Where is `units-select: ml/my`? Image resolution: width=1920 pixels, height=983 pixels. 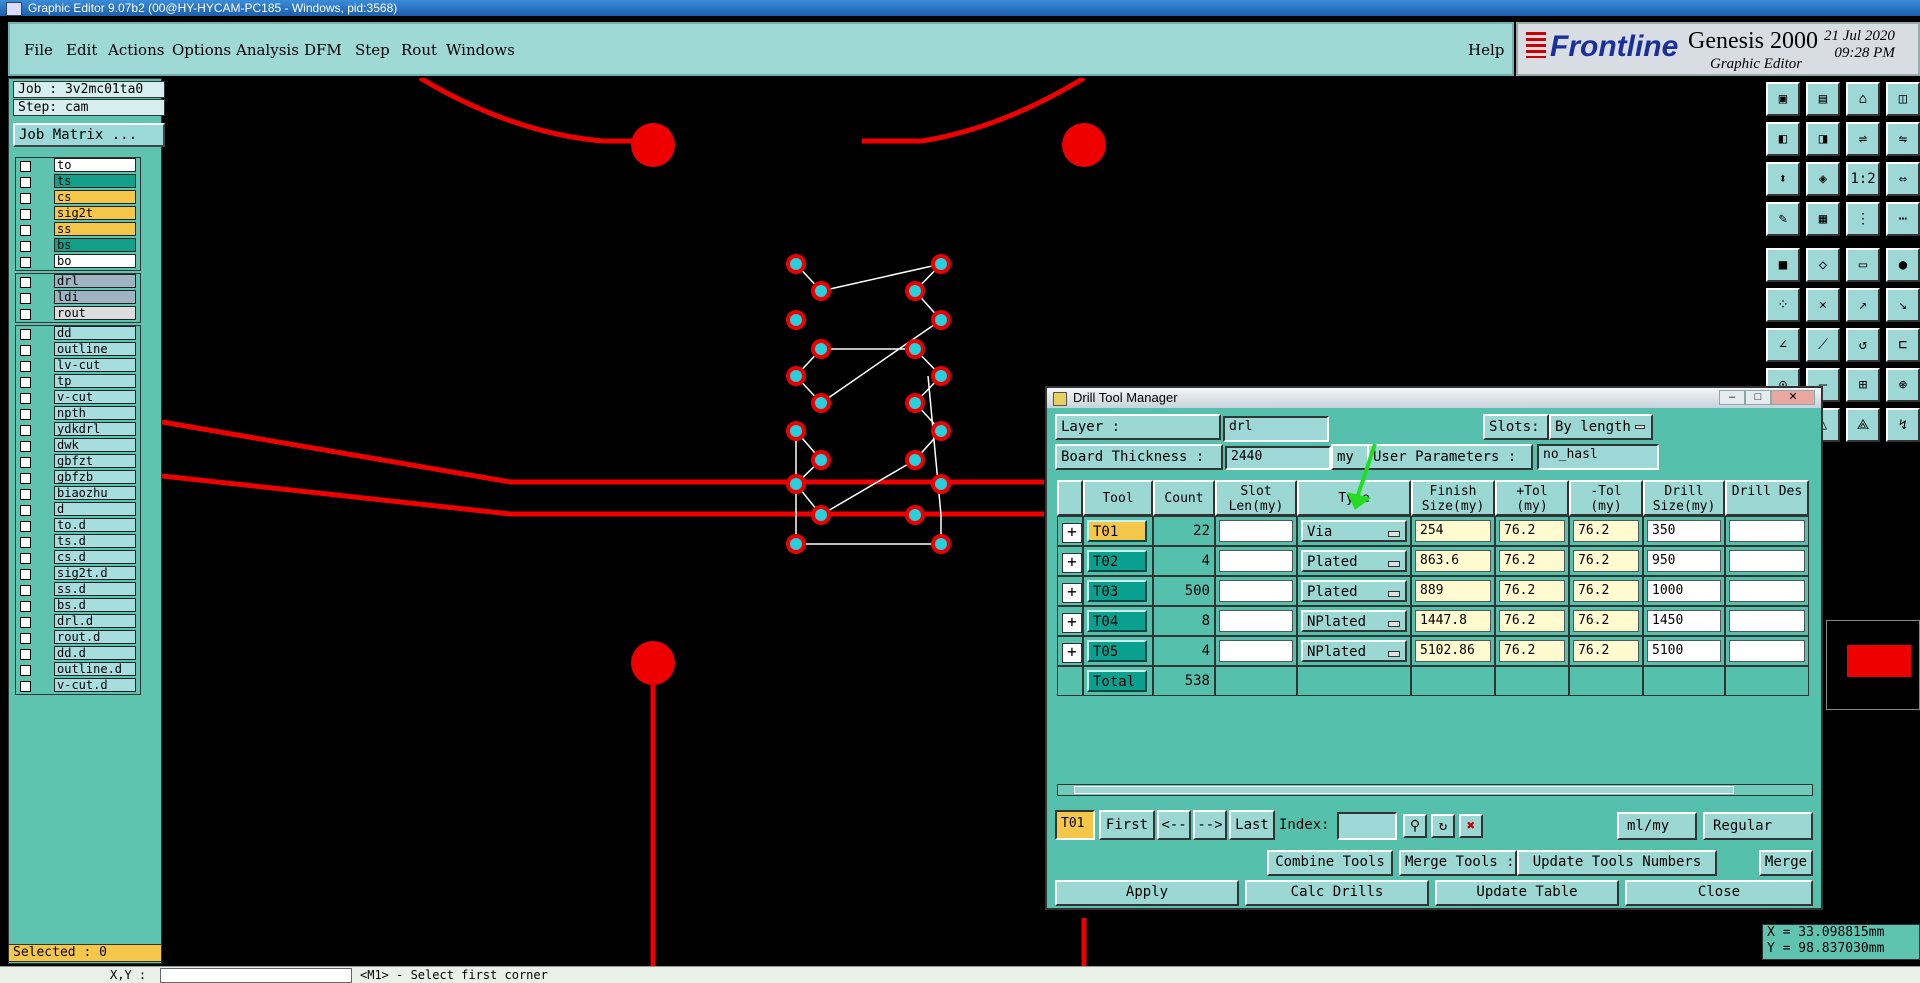
units-select: ml/my is located at coordinates (1657, 826).